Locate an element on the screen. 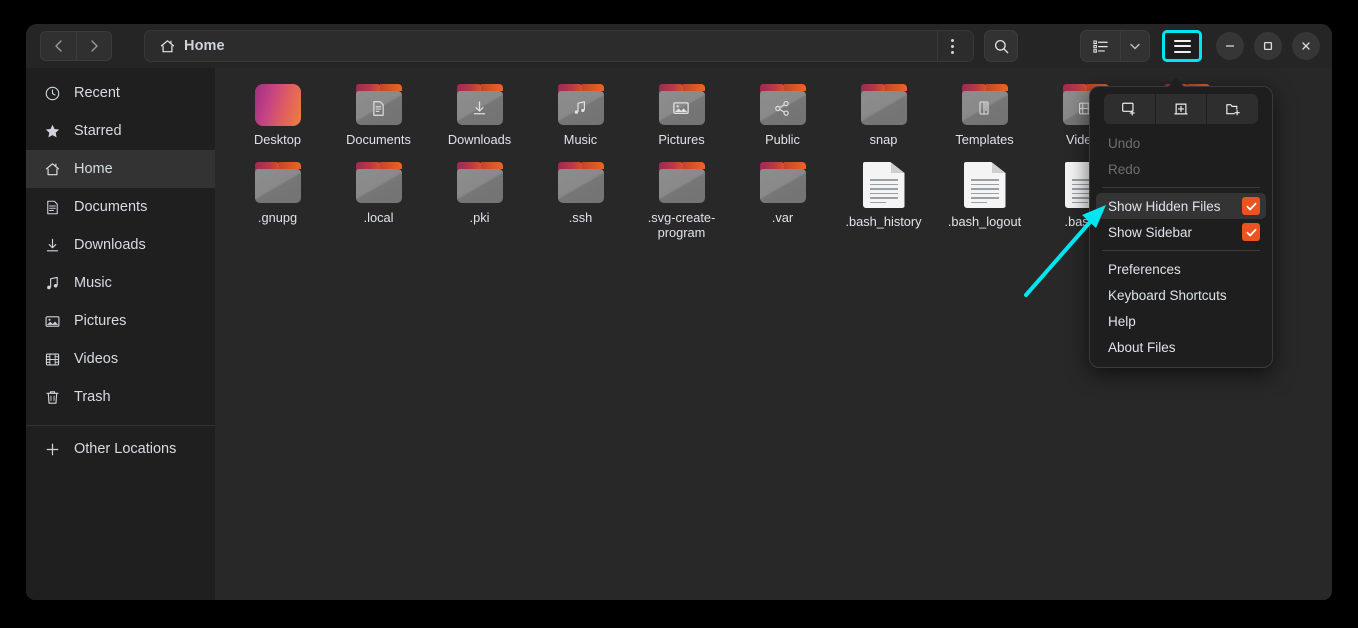 This screenshot has width=1358, height=628. menu-item-show-sidebar: Show Sidebar is located at coordinates (1181, 232).